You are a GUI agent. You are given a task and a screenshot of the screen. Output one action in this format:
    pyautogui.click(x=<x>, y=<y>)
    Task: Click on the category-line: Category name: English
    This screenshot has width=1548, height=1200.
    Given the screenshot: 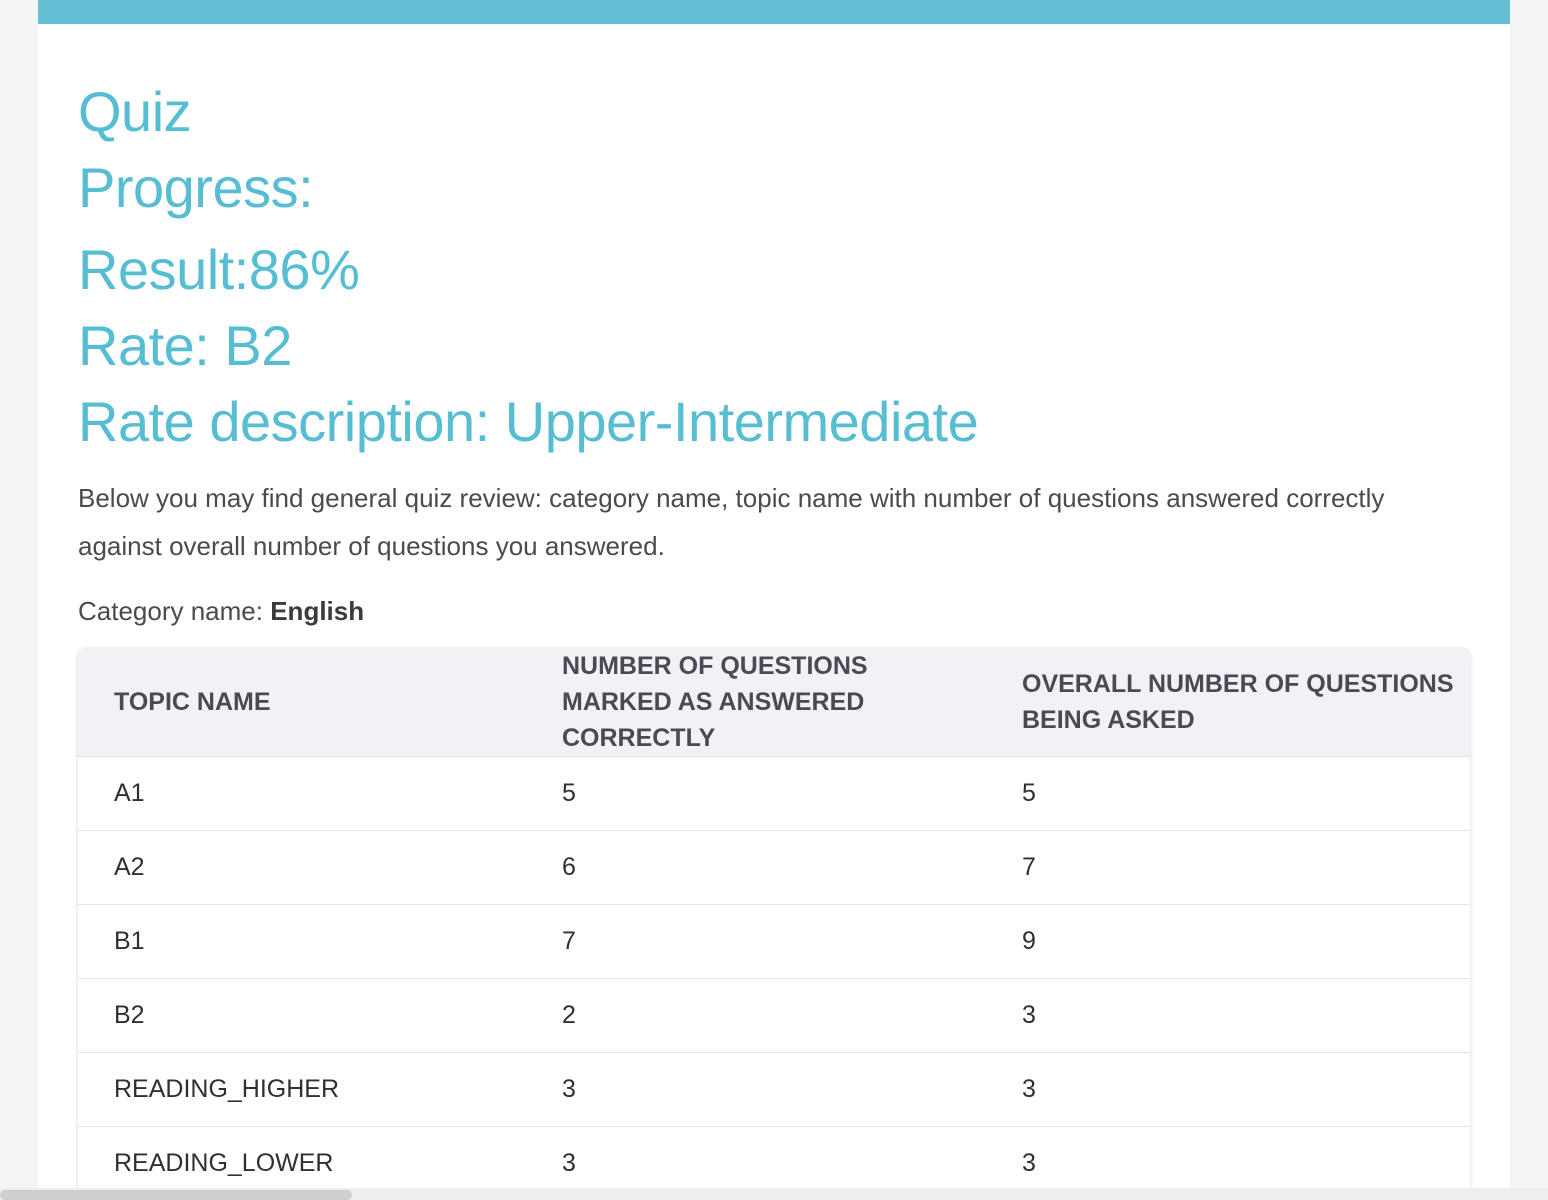 What is the action you would take?
    pyautogui.click(x=221, y=611)
    